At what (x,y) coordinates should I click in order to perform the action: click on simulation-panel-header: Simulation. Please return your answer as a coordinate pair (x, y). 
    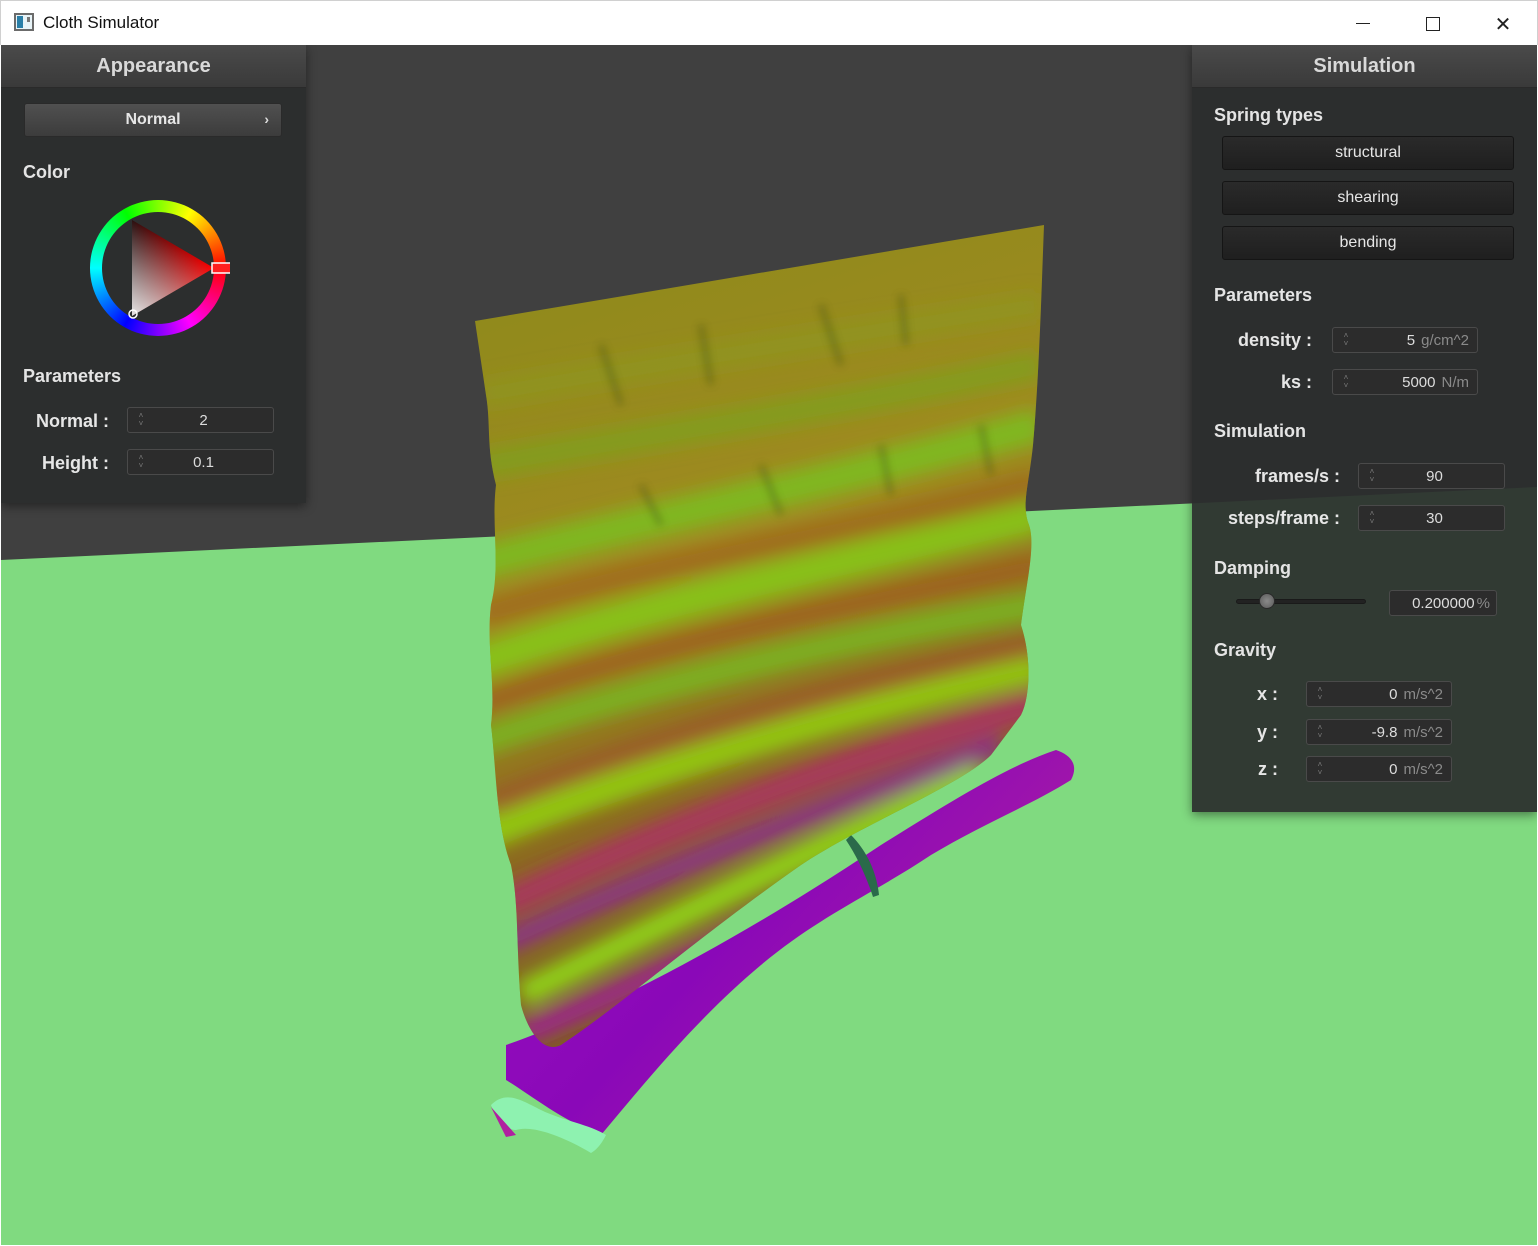
    Looking at the image, I should click on (1364, 66).